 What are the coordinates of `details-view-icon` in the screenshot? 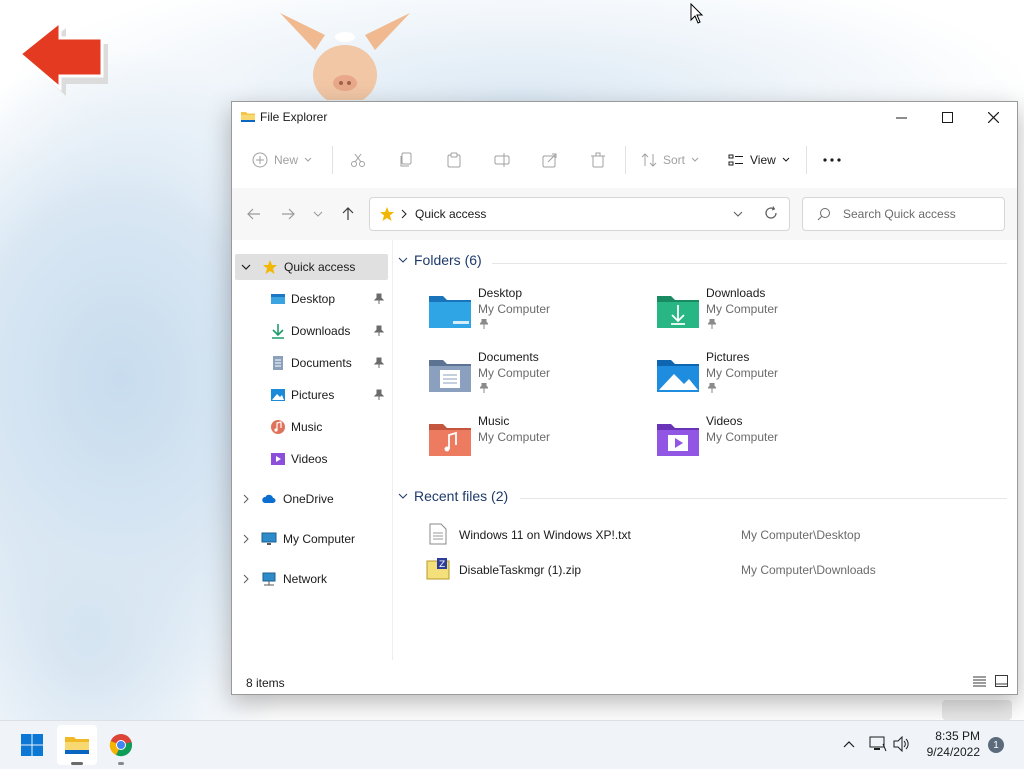 It's located at (979, 681).